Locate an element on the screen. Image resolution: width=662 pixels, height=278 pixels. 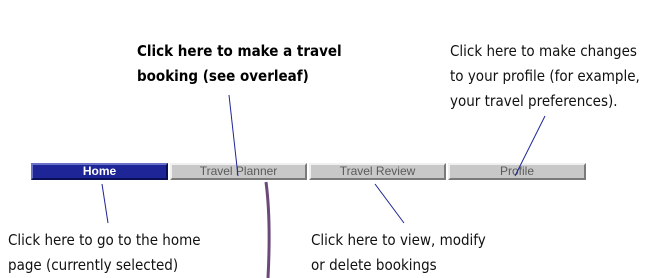
pointer-line-review is located at coordinates (389, 203).